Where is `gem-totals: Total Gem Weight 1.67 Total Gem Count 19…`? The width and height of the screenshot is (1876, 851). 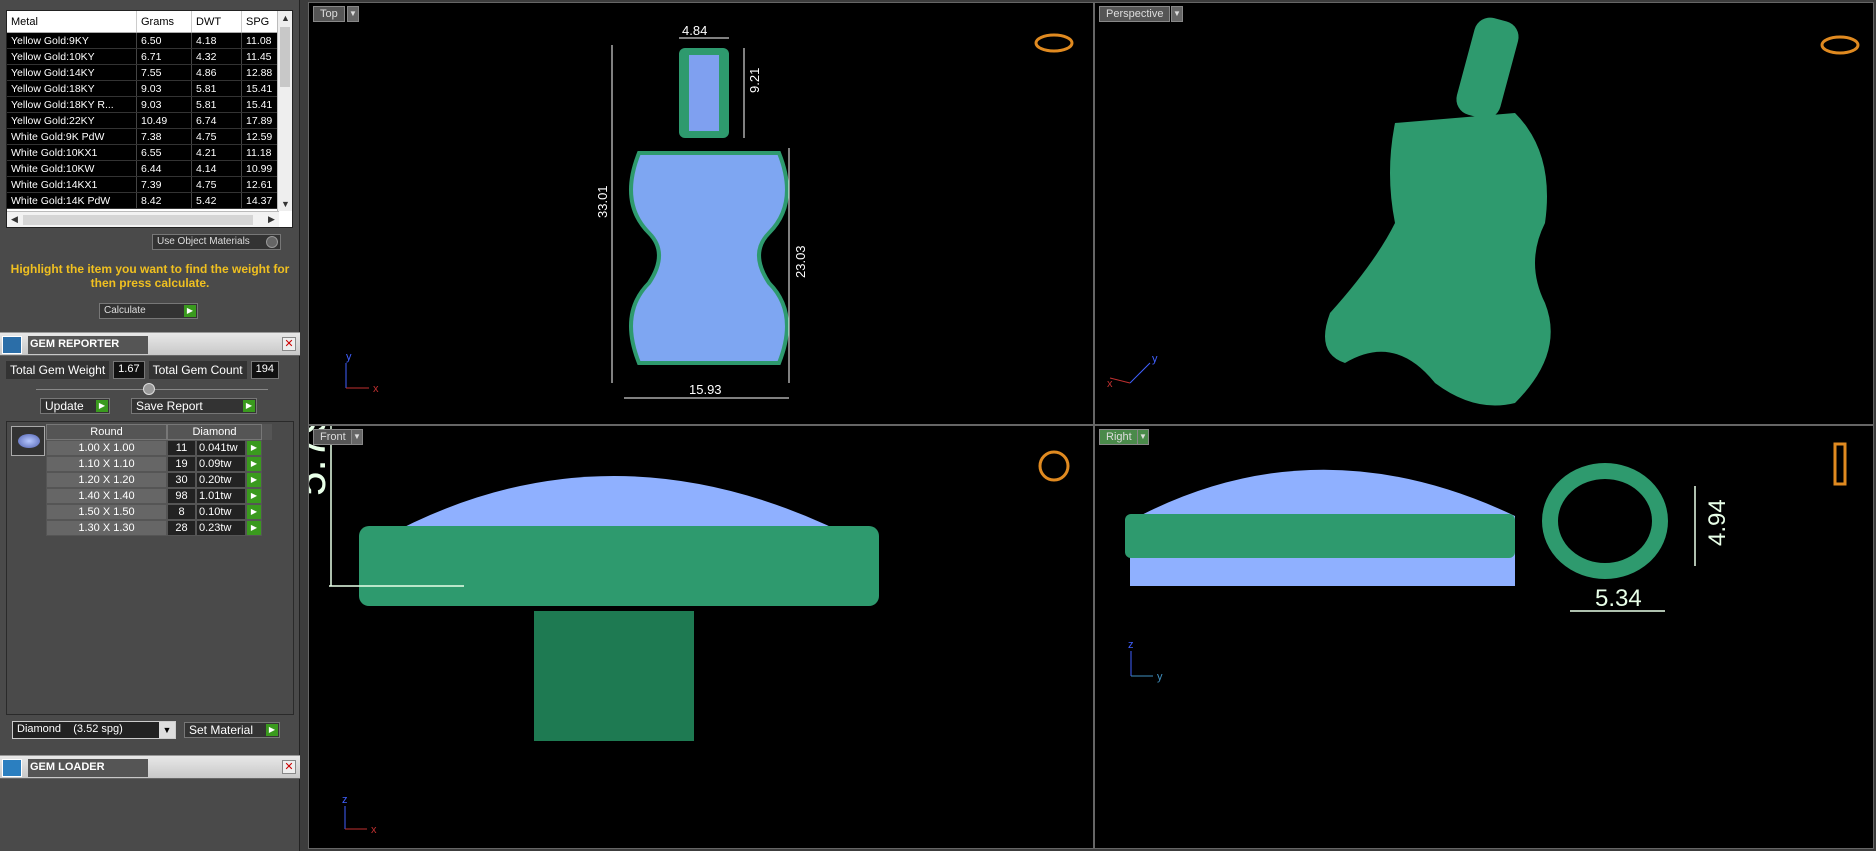 gem-totals: Total Gem Weight 1.67 Total Gem Count 19… is located at coordinates (150, 370).